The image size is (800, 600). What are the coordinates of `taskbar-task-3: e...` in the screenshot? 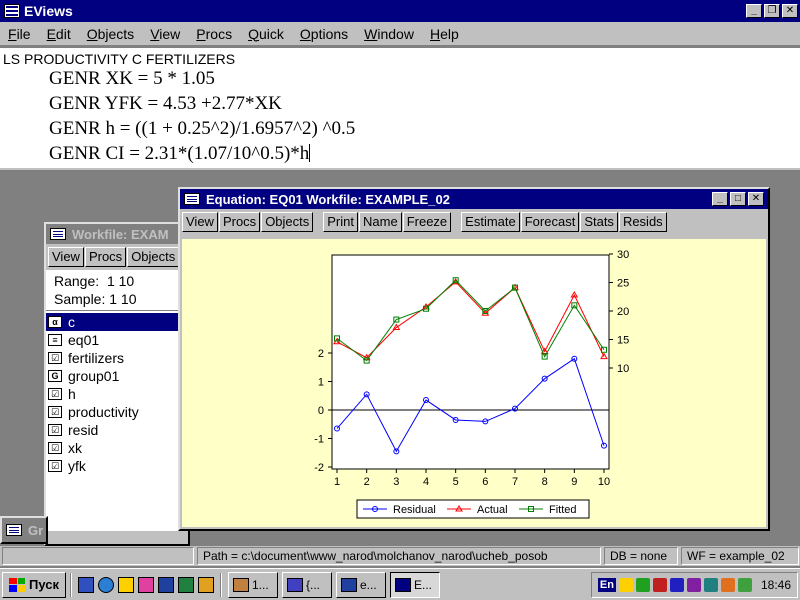 It's located at (361, 584).